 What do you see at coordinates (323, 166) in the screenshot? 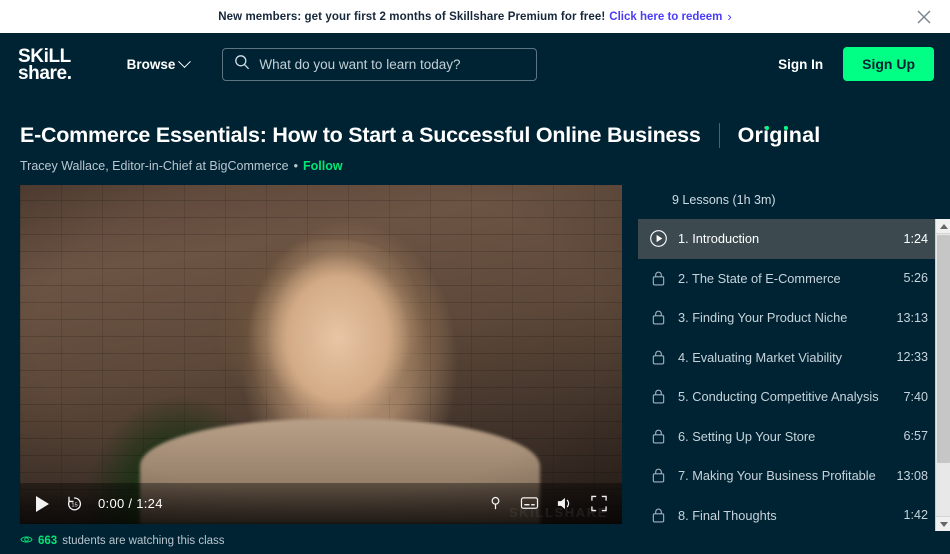
I see `follow-button: Follow` at bounding box center [323, 166].